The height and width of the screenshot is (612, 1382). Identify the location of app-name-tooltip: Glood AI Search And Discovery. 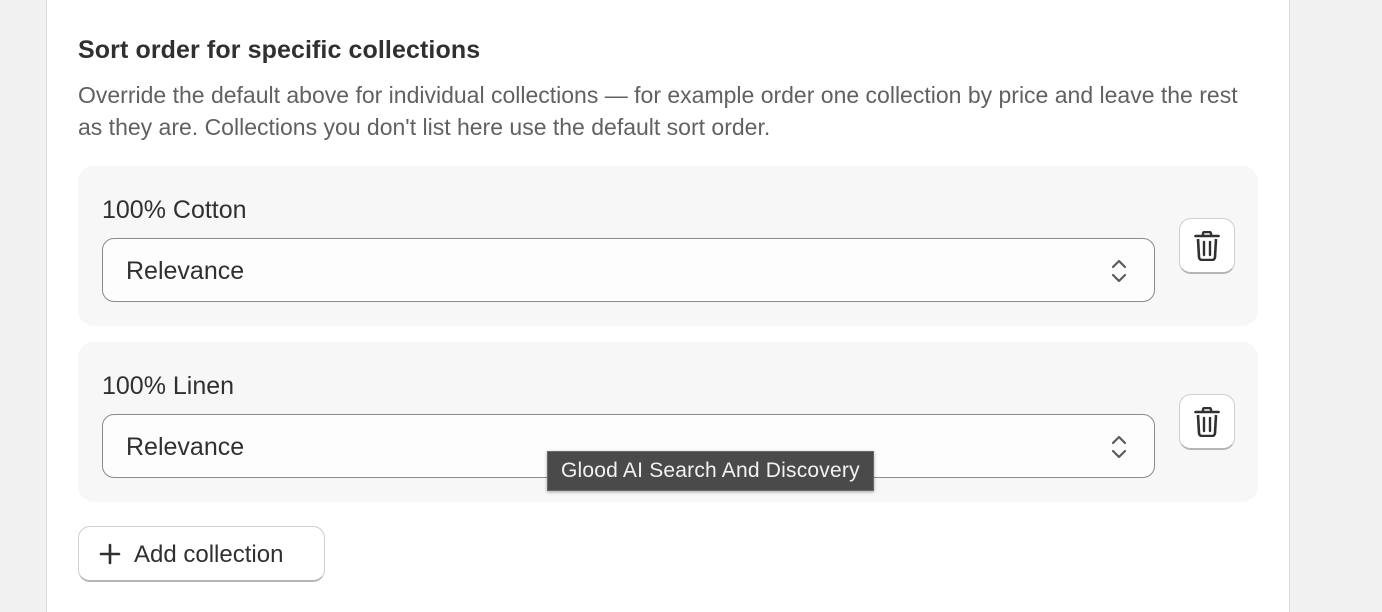
(710, 471).